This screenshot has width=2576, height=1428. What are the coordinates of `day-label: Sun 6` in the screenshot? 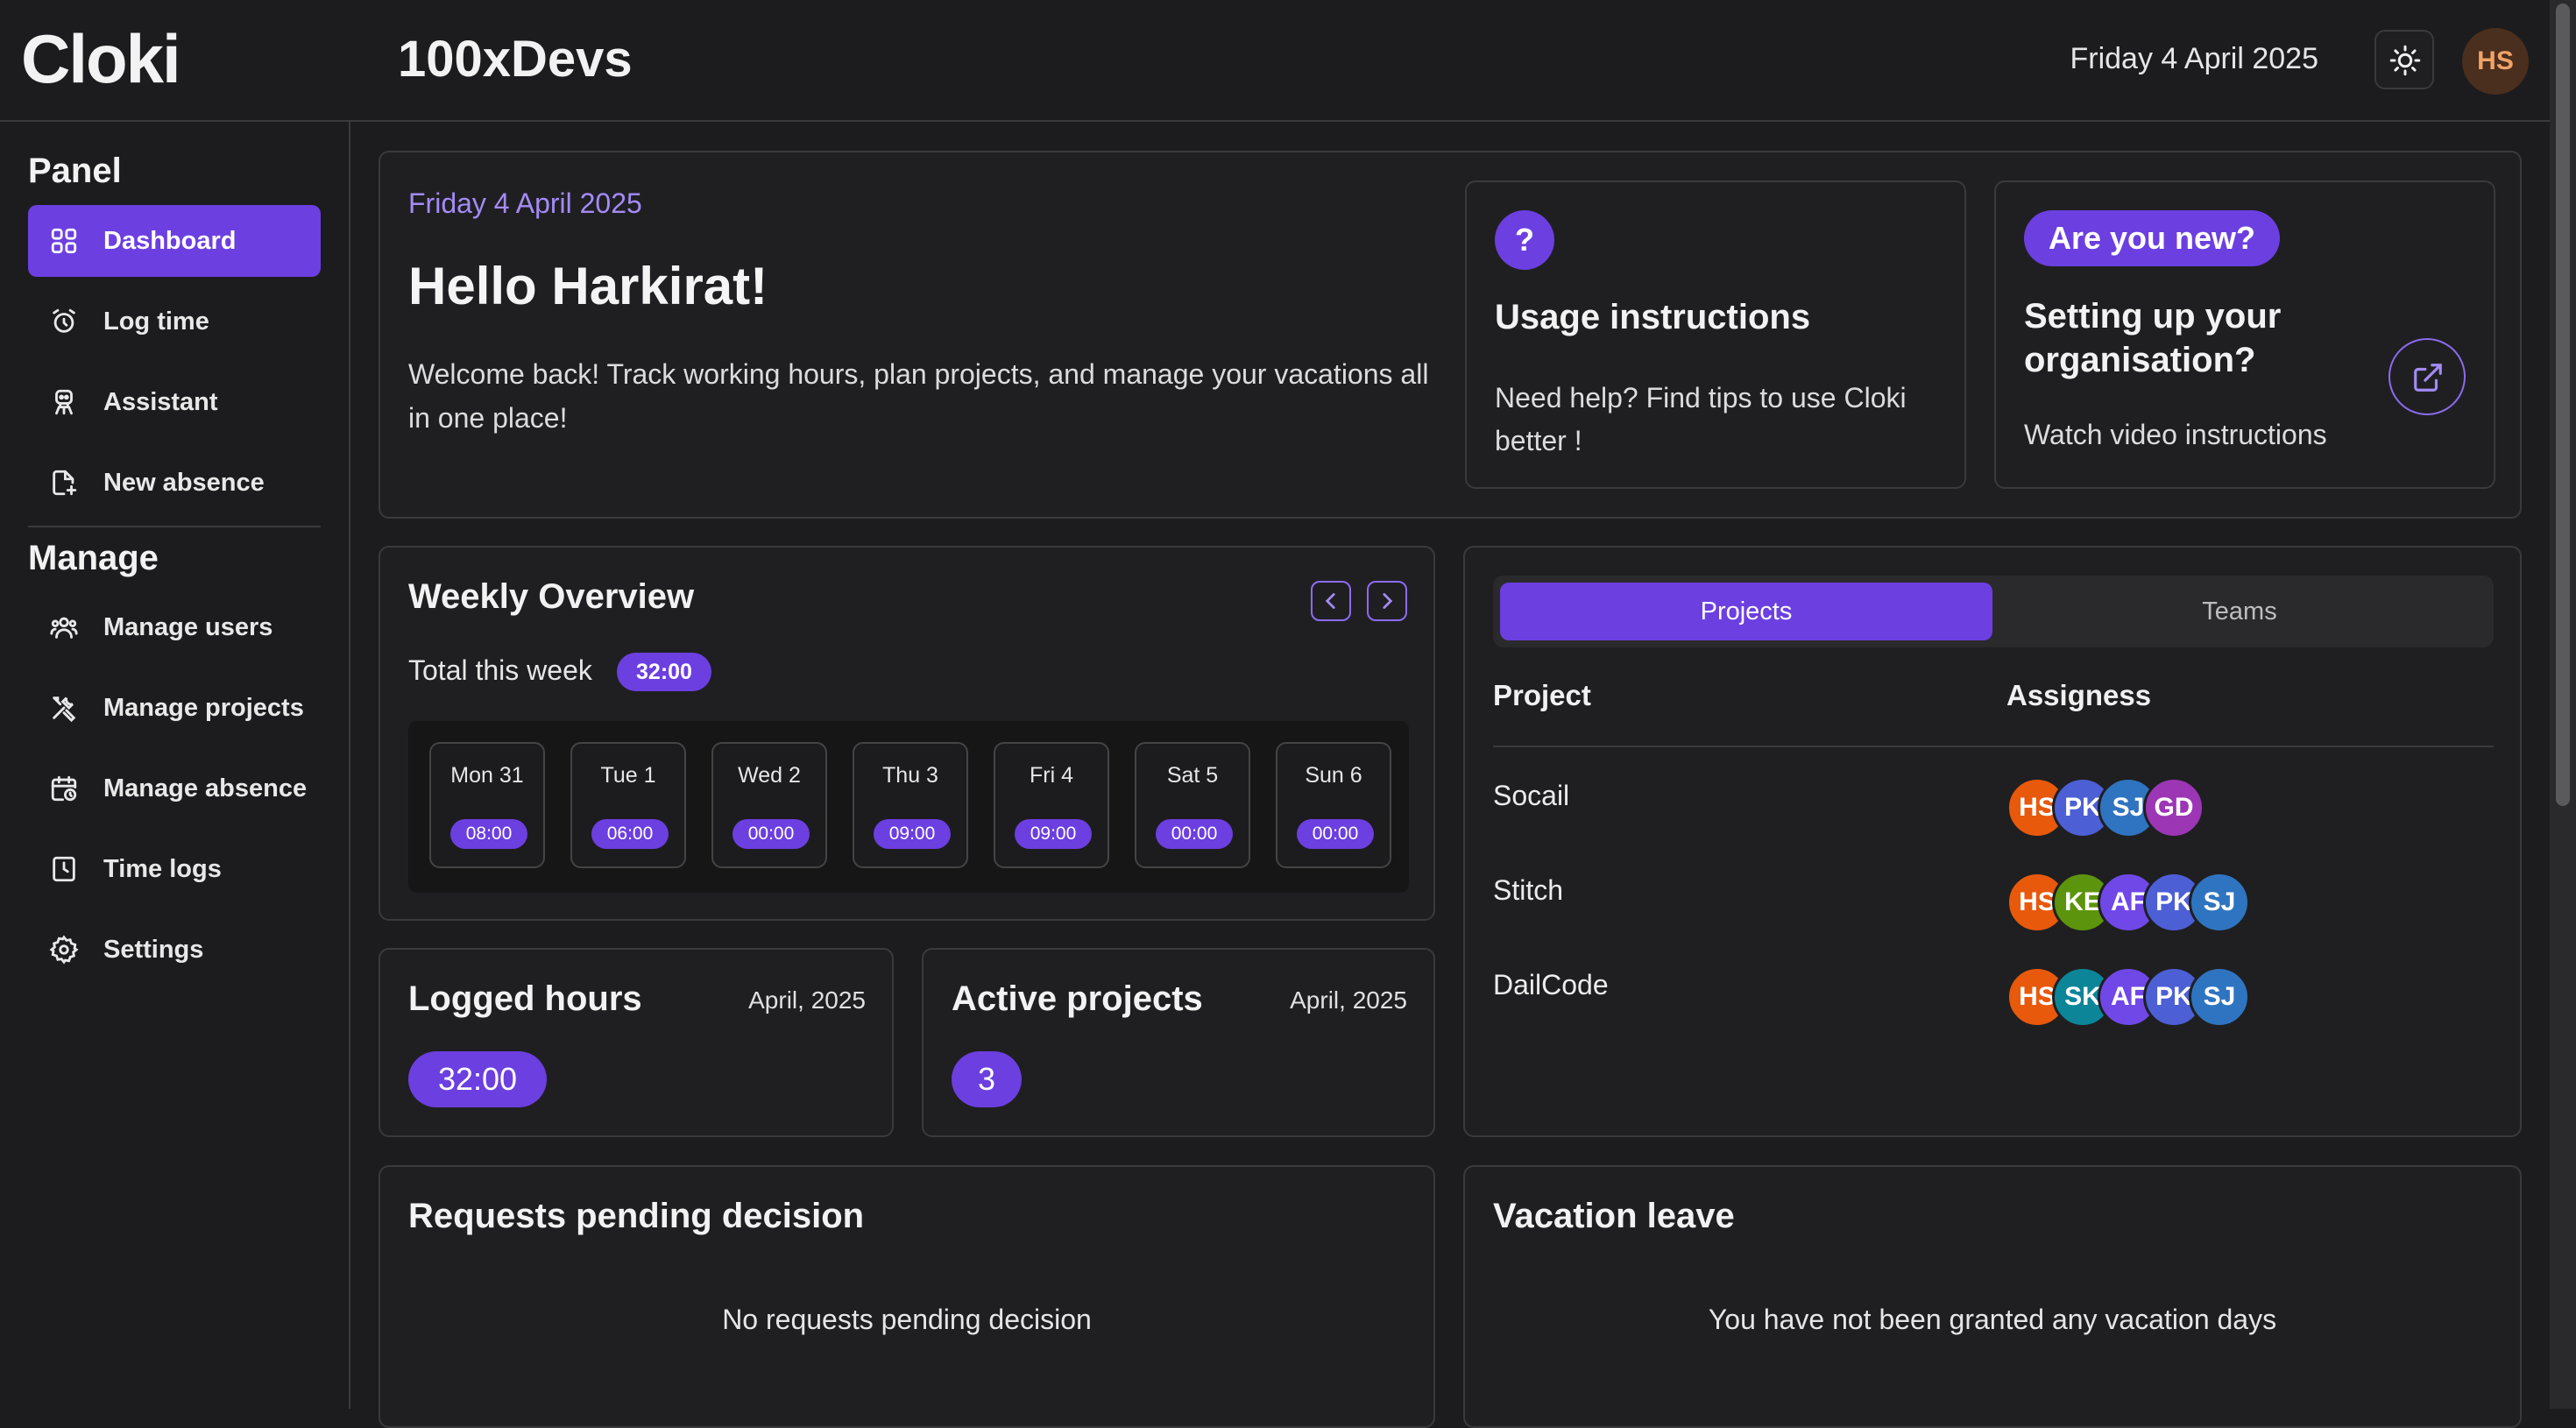 It's located at (1333, 775).